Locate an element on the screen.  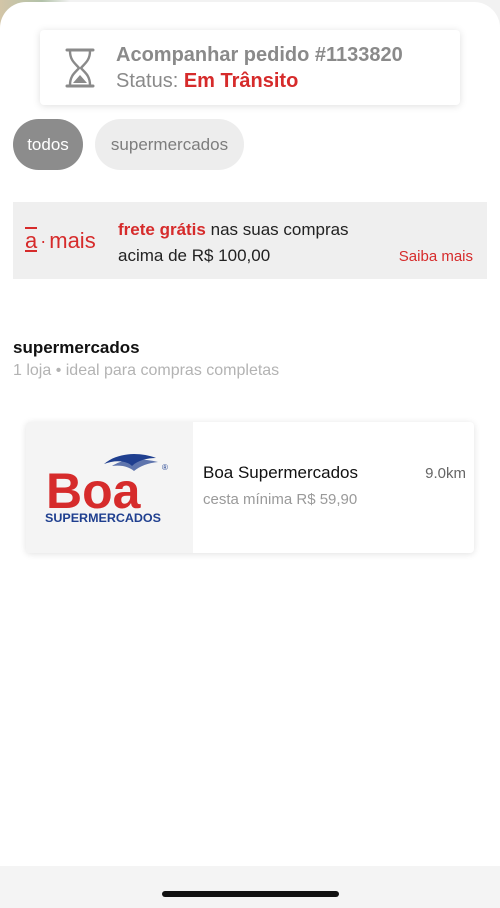
filter-chip-todos: todos is located at coordinates (48, 144).